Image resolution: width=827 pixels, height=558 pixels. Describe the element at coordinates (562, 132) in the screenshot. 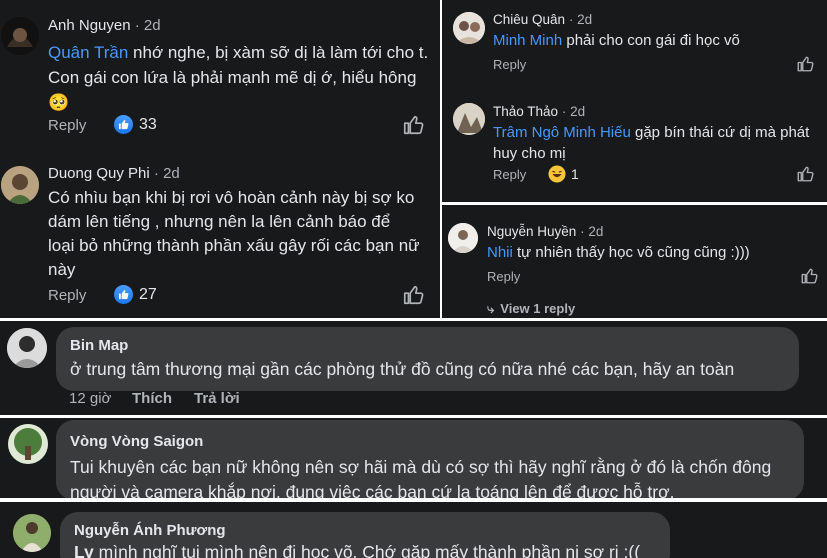

I see `mention-link: Trâm Ngô Minh Hiếu` at that location.